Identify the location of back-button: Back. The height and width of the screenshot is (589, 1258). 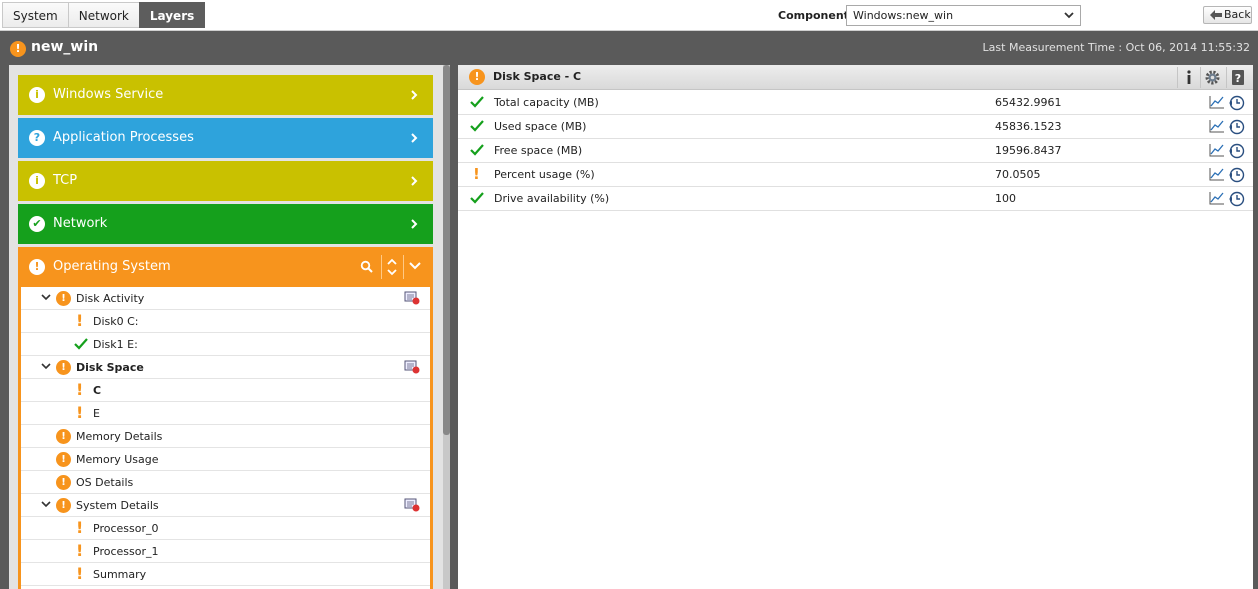
(1227, 15).